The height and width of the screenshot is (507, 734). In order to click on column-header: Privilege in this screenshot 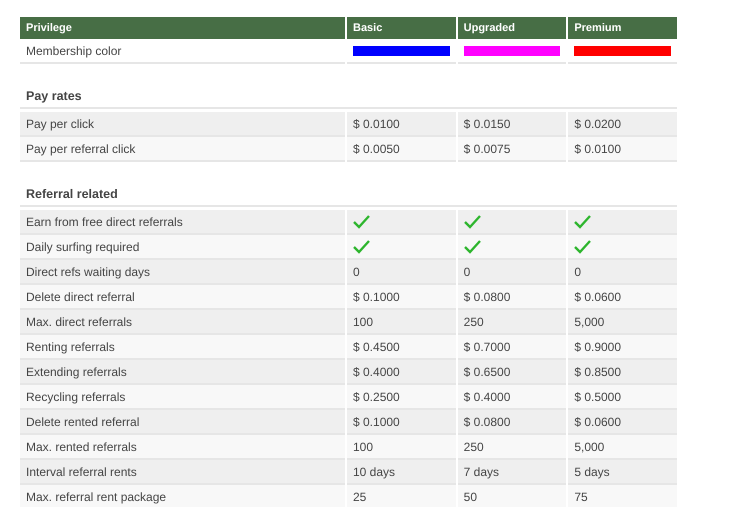, I will do `click(182, 28)`.